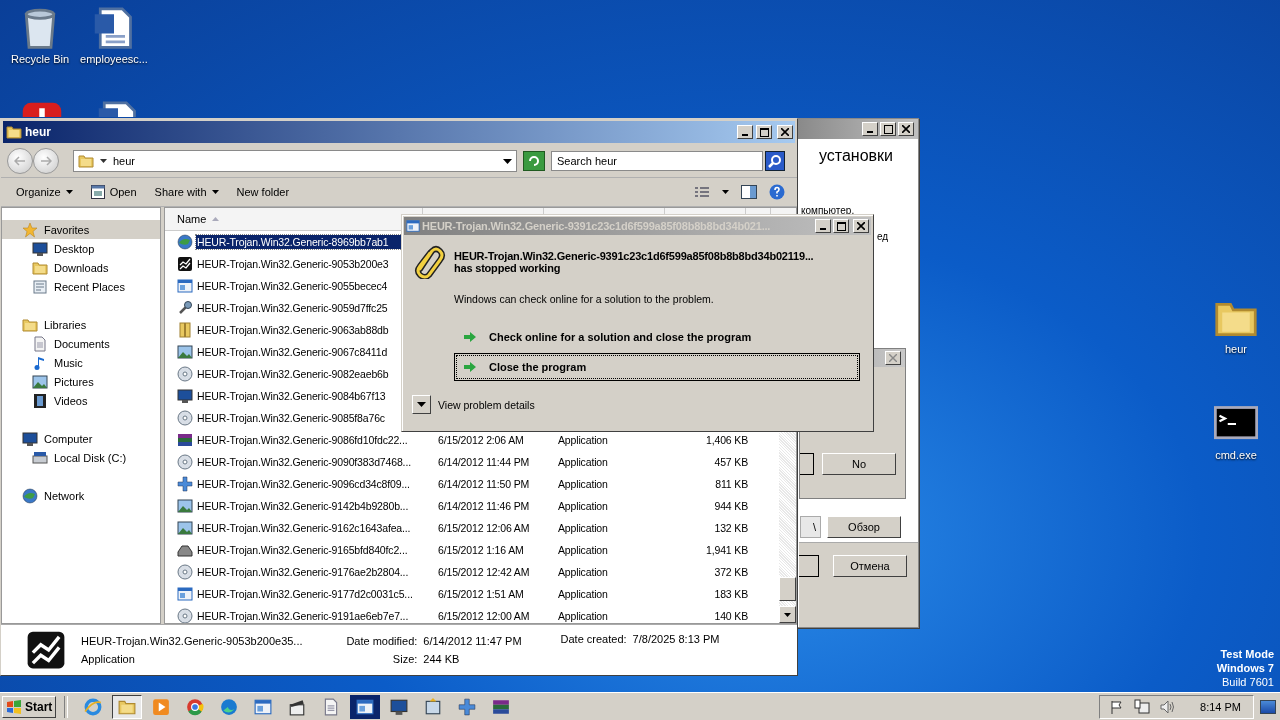 This screenshot has height=720, width=1280. I want to click on no-button: No, so click(859, 464).